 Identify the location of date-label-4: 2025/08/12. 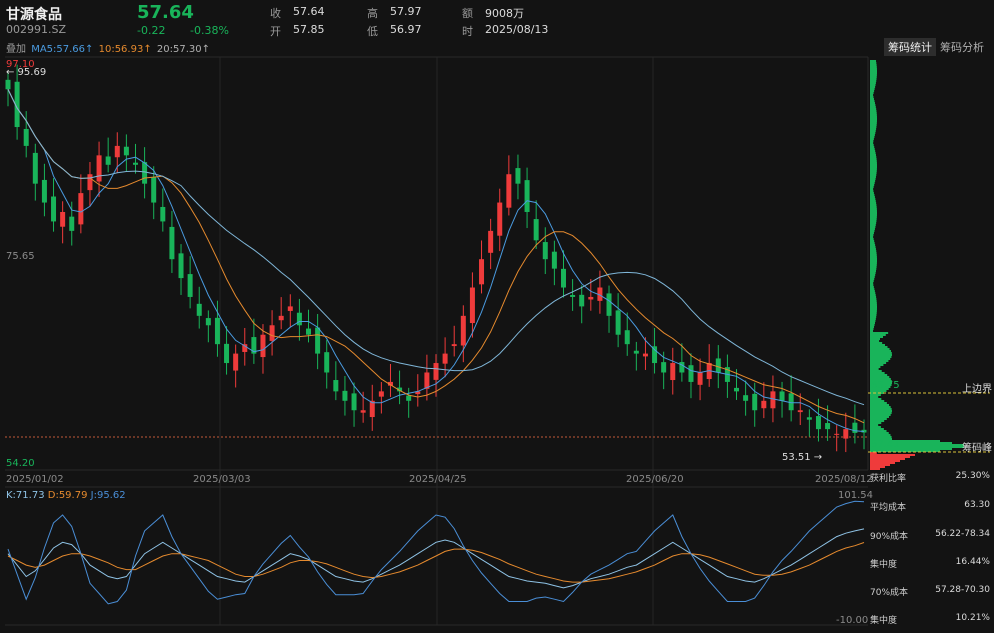
(844, 479).